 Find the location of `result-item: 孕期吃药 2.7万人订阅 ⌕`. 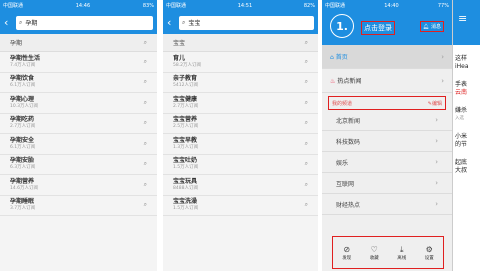

result-item: 孕期吃药 2.7万人订阅 ⌕ is located at coordinates (78, 123).